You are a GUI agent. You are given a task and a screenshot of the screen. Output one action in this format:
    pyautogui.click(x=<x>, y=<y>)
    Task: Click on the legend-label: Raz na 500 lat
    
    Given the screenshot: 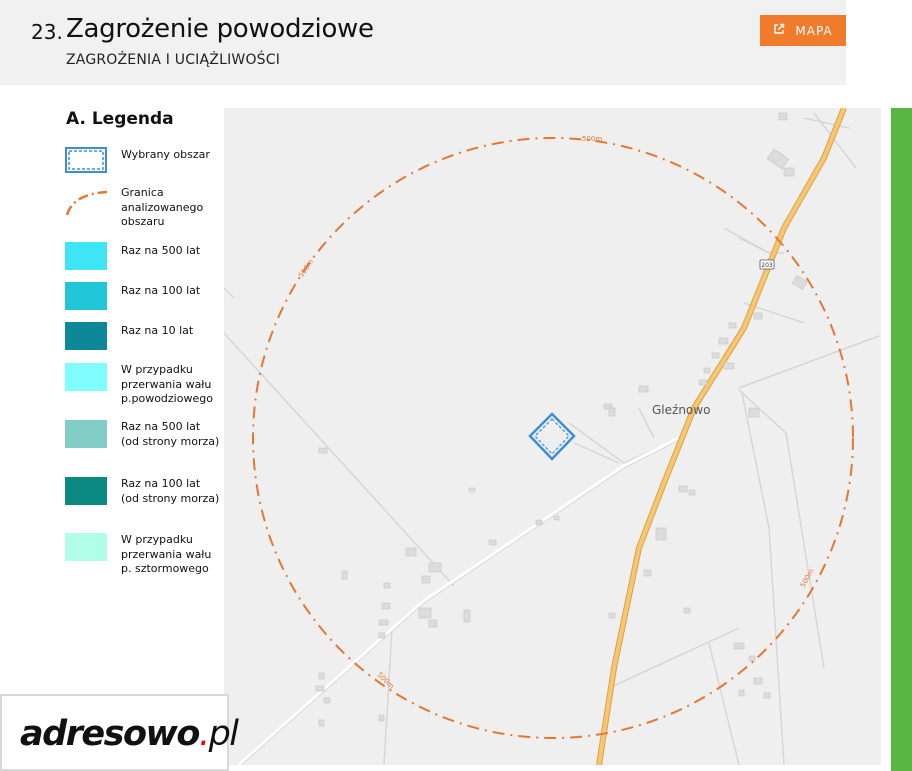 What is the action you would take?
    pyautogui.click(x=161, y=250)
    